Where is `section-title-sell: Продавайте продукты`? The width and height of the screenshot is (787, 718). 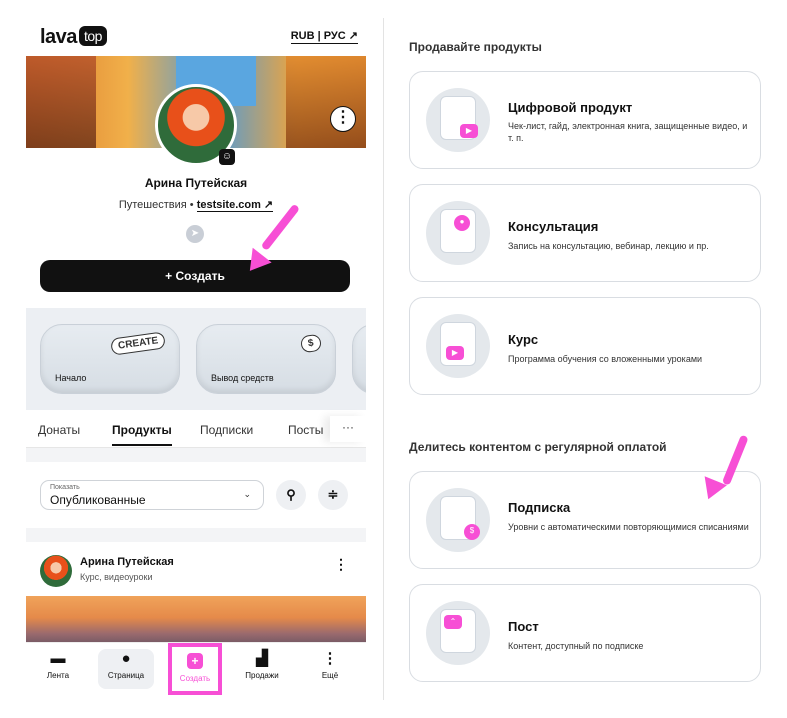 section-title-sell: Продавайте продукты is located at coordinates (475, 47).